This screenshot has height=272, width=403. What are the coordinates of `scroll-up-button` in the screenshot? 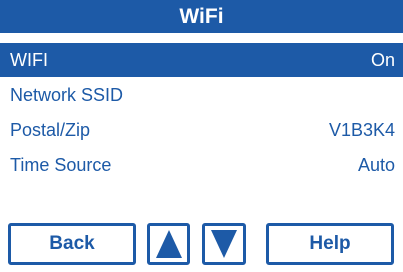 It's located at (168, 244).